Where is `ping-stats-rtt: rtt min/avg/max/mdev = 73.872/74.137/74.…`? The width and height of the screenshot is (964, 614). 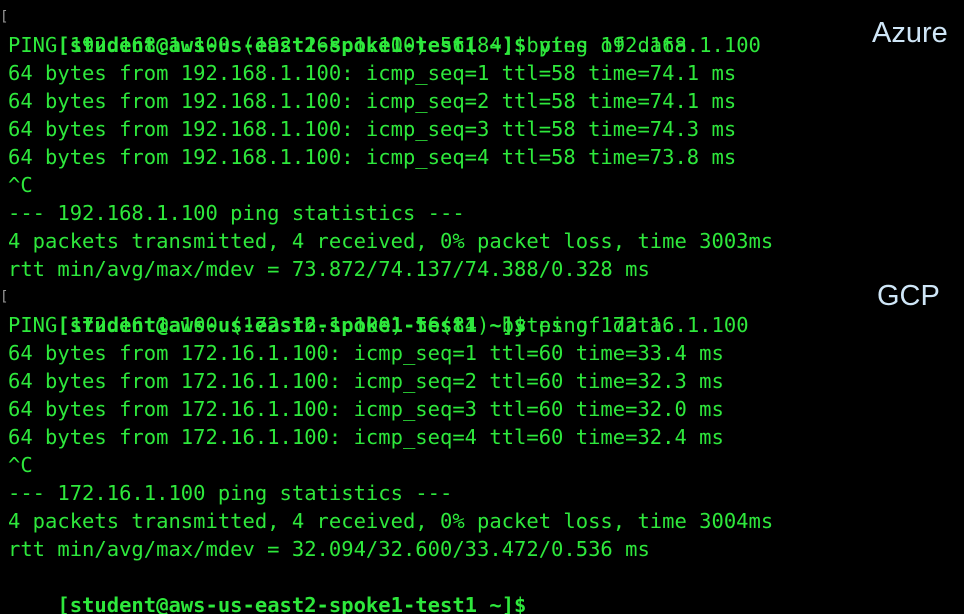 ping-stats-rtt: rtt min/avg/max/mdev = 73.872/74.137/74.… is located at coordinates (329, 269).